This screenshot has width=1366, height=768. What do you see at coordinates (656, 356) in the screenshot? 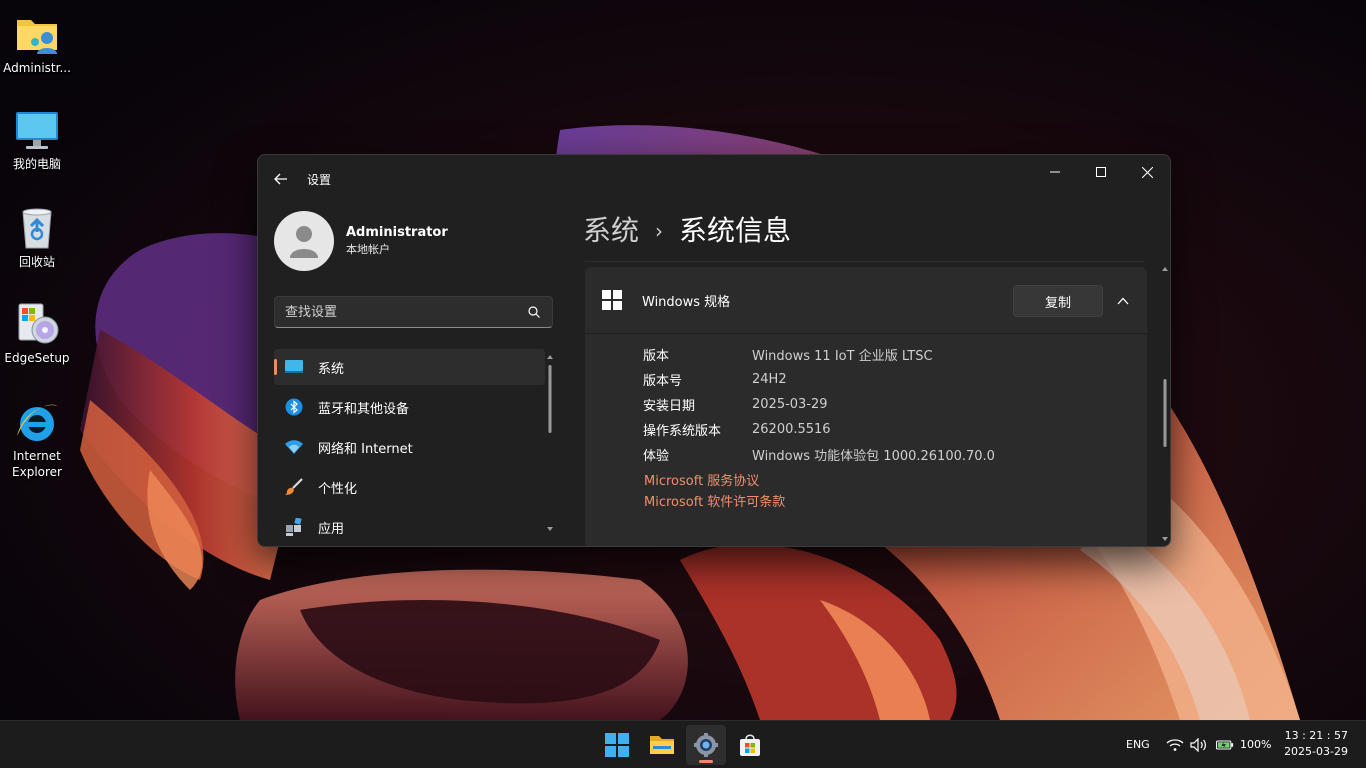
I see `spec-key: 版本` at bounding box center [656, 356].